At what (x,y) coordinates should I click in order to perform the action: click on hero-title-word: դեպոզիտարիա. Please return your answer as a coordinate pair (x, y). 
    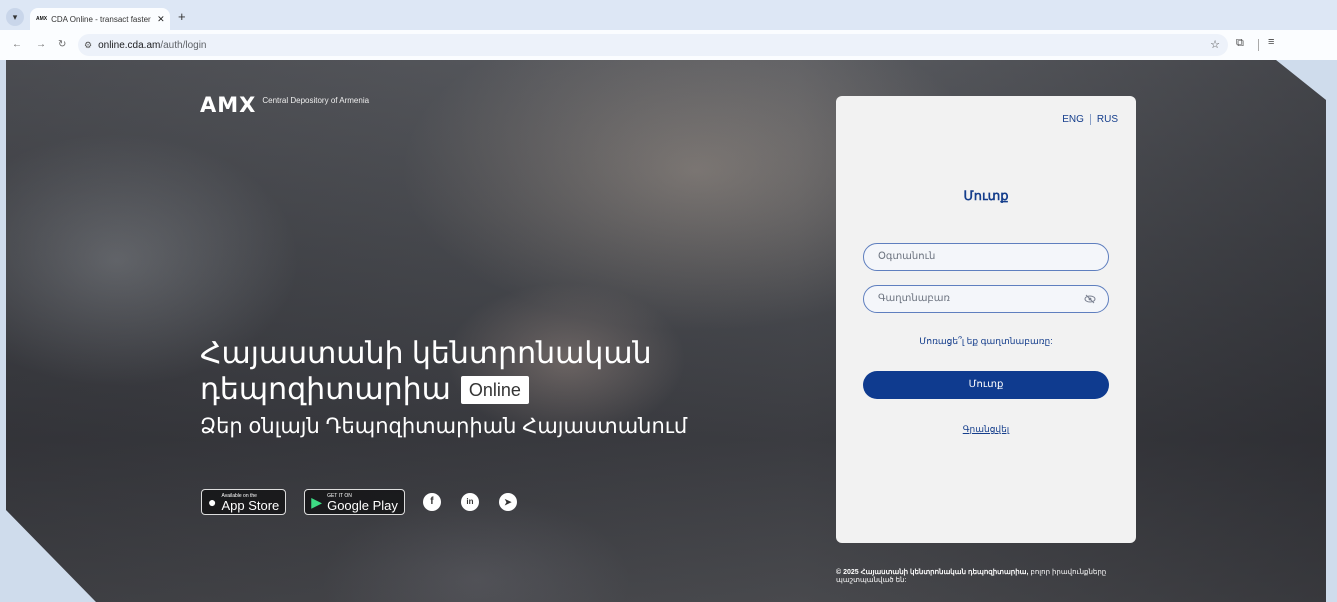
    Looking at the image, I should click on (325, 389).